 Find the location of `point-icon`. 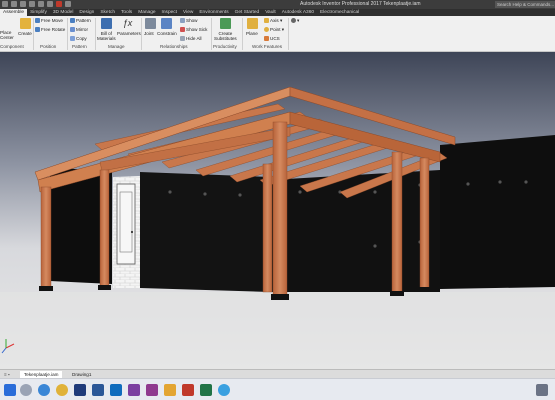

point-icon is located at coordinates (266, 30).